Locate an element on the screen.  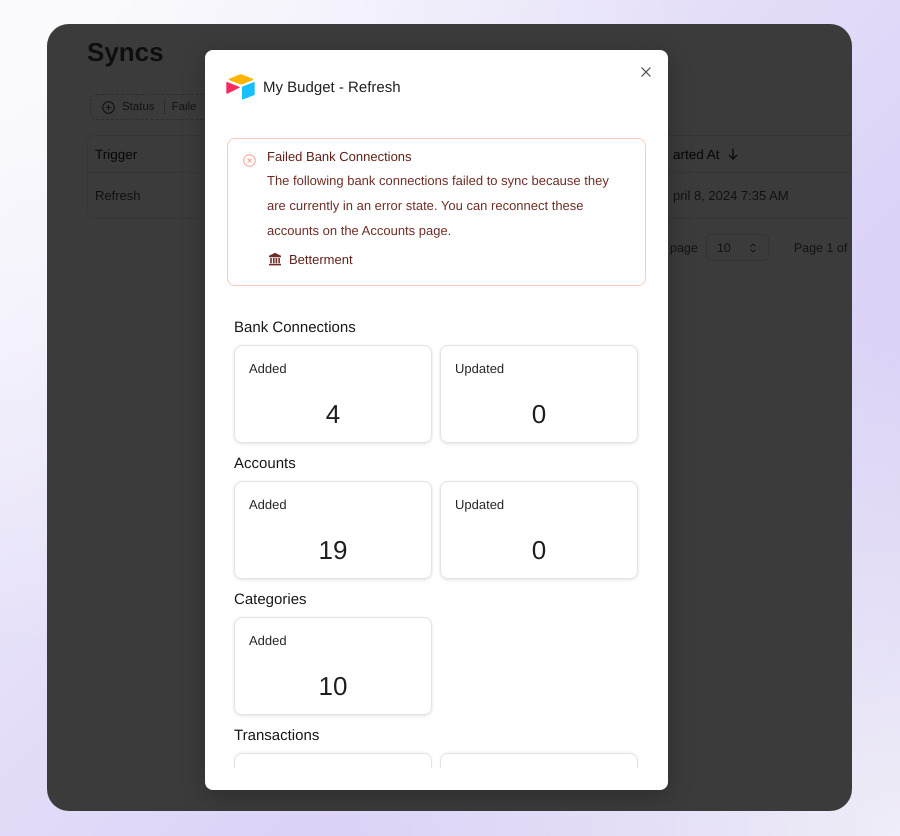
bank-icon is located at coordinates (275, 259).